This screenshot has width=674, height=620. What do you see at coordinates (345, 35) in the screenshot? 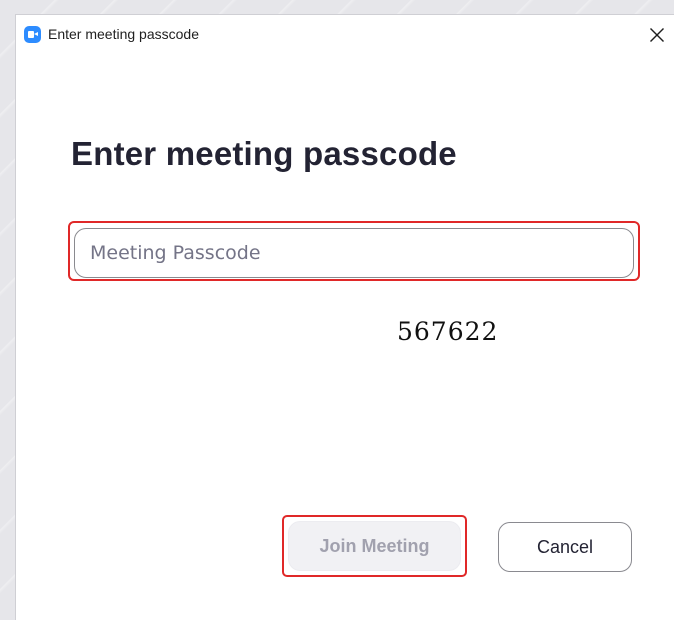
I see `title-bar: Enter meeting passcode` at bounding box center [345, 35].